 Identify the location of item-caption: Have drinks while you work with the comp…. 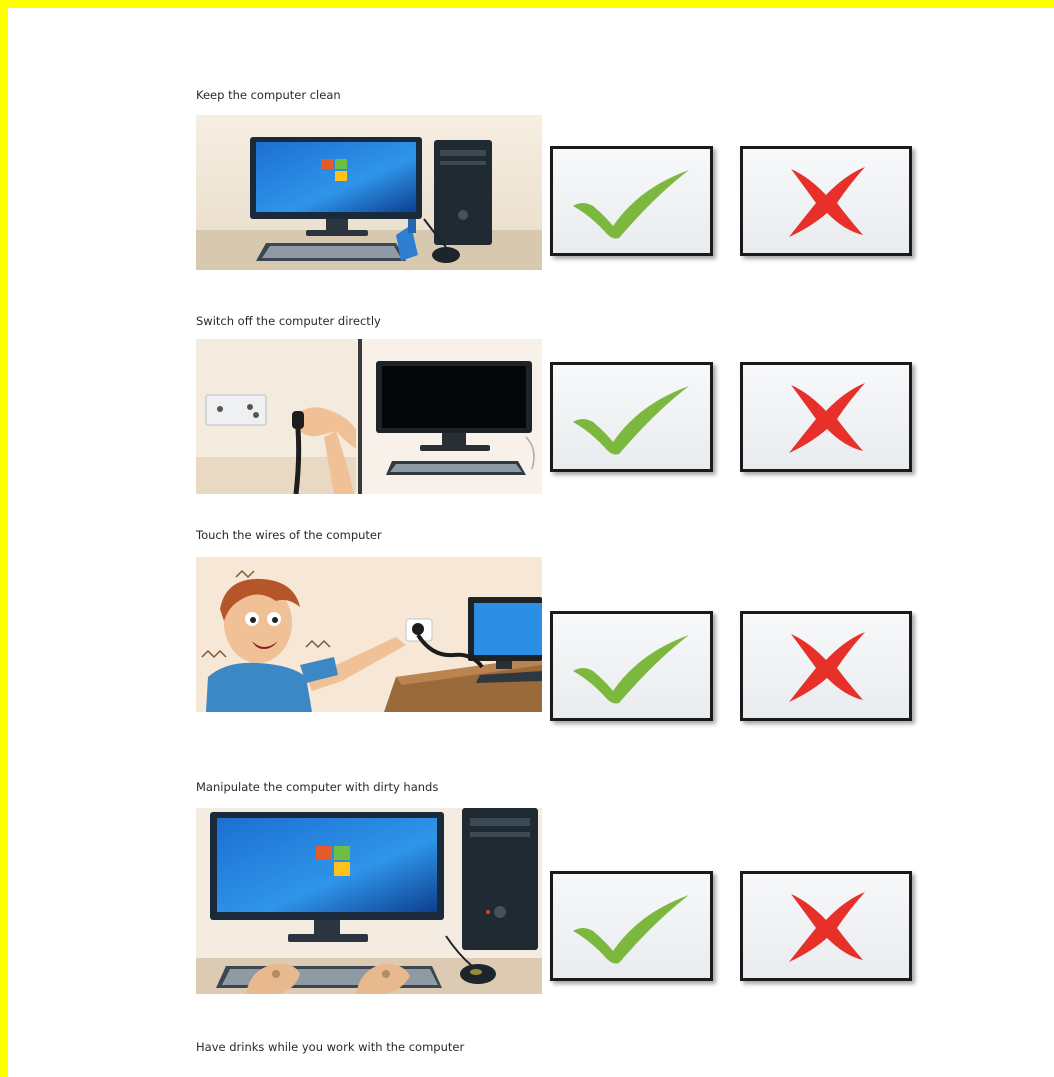
(330, 1047).